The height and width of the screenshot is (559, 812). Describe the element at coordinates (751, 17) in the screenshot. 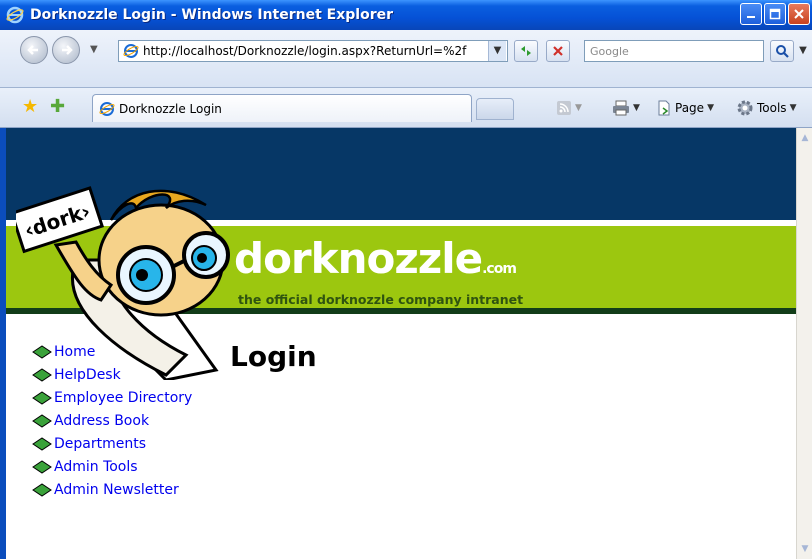

I see `minimize-icon` at that location.